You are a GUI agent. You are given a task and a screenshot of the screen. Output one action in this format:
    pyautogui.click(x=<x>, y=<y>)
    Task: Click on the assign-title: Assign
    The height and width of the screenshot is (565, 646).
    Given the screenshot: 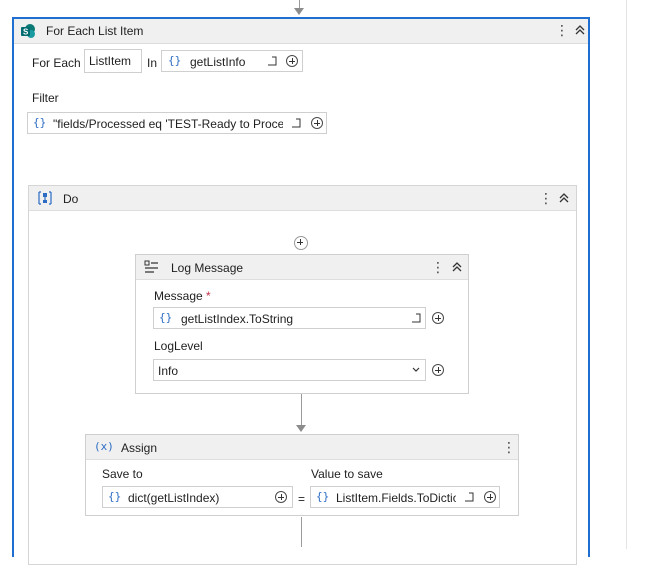 What is the action you would take?
    pyautogui.click(x=139, y=448)
    